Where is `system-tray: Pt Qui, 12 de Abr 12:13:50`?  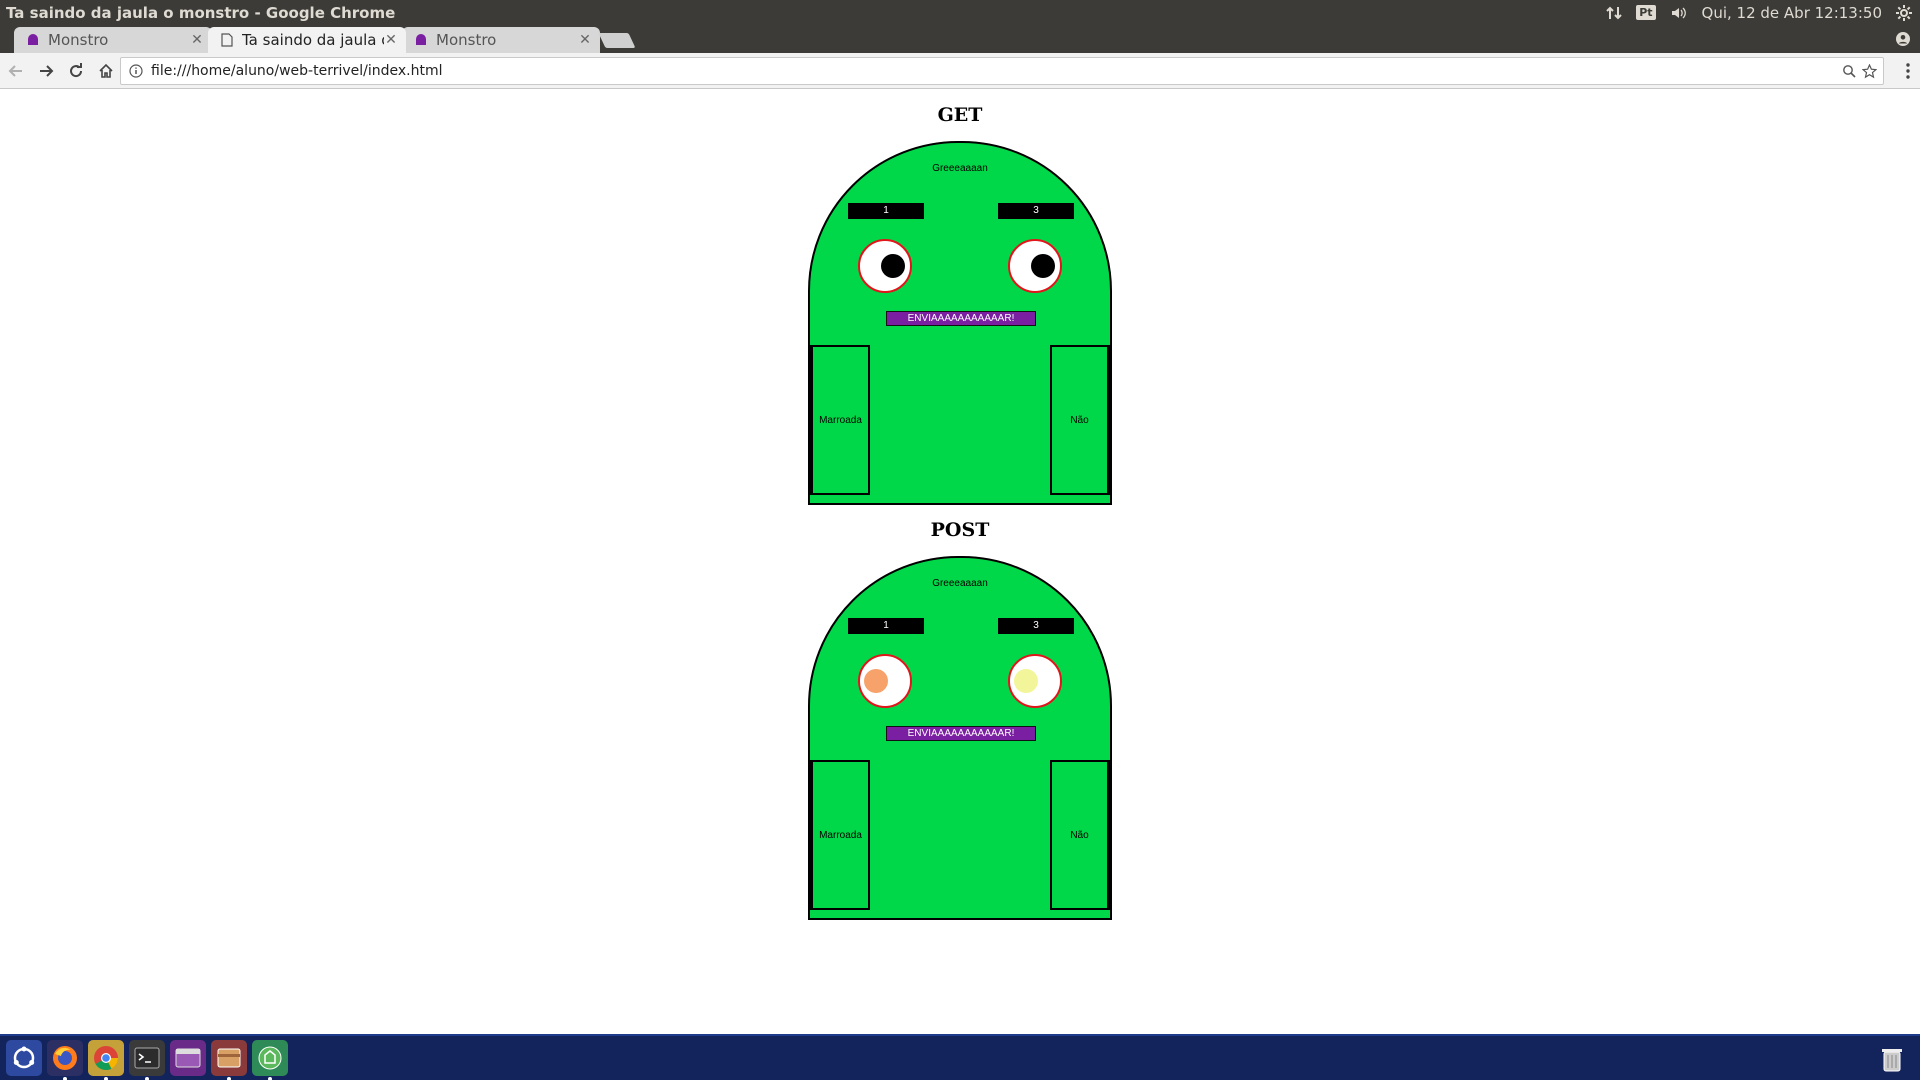 system-tray: Pt Qui, 12 de Abr 12:13:50 is located at coordinates (1763, 13).